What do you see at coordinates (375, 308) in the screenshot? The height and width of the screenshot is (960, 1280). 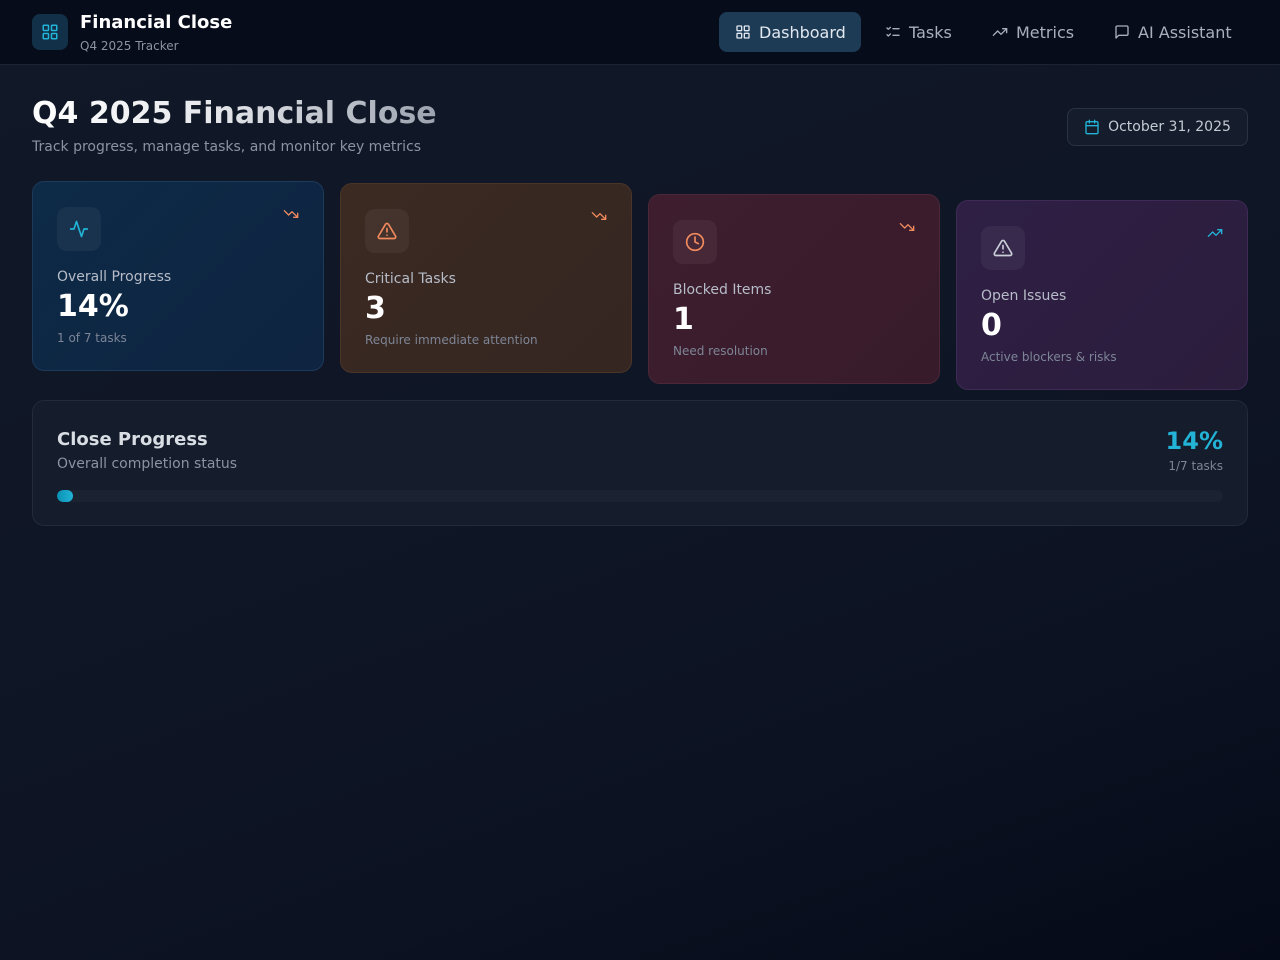 I see `stat-value: 3` at bounding box center [375, 308].